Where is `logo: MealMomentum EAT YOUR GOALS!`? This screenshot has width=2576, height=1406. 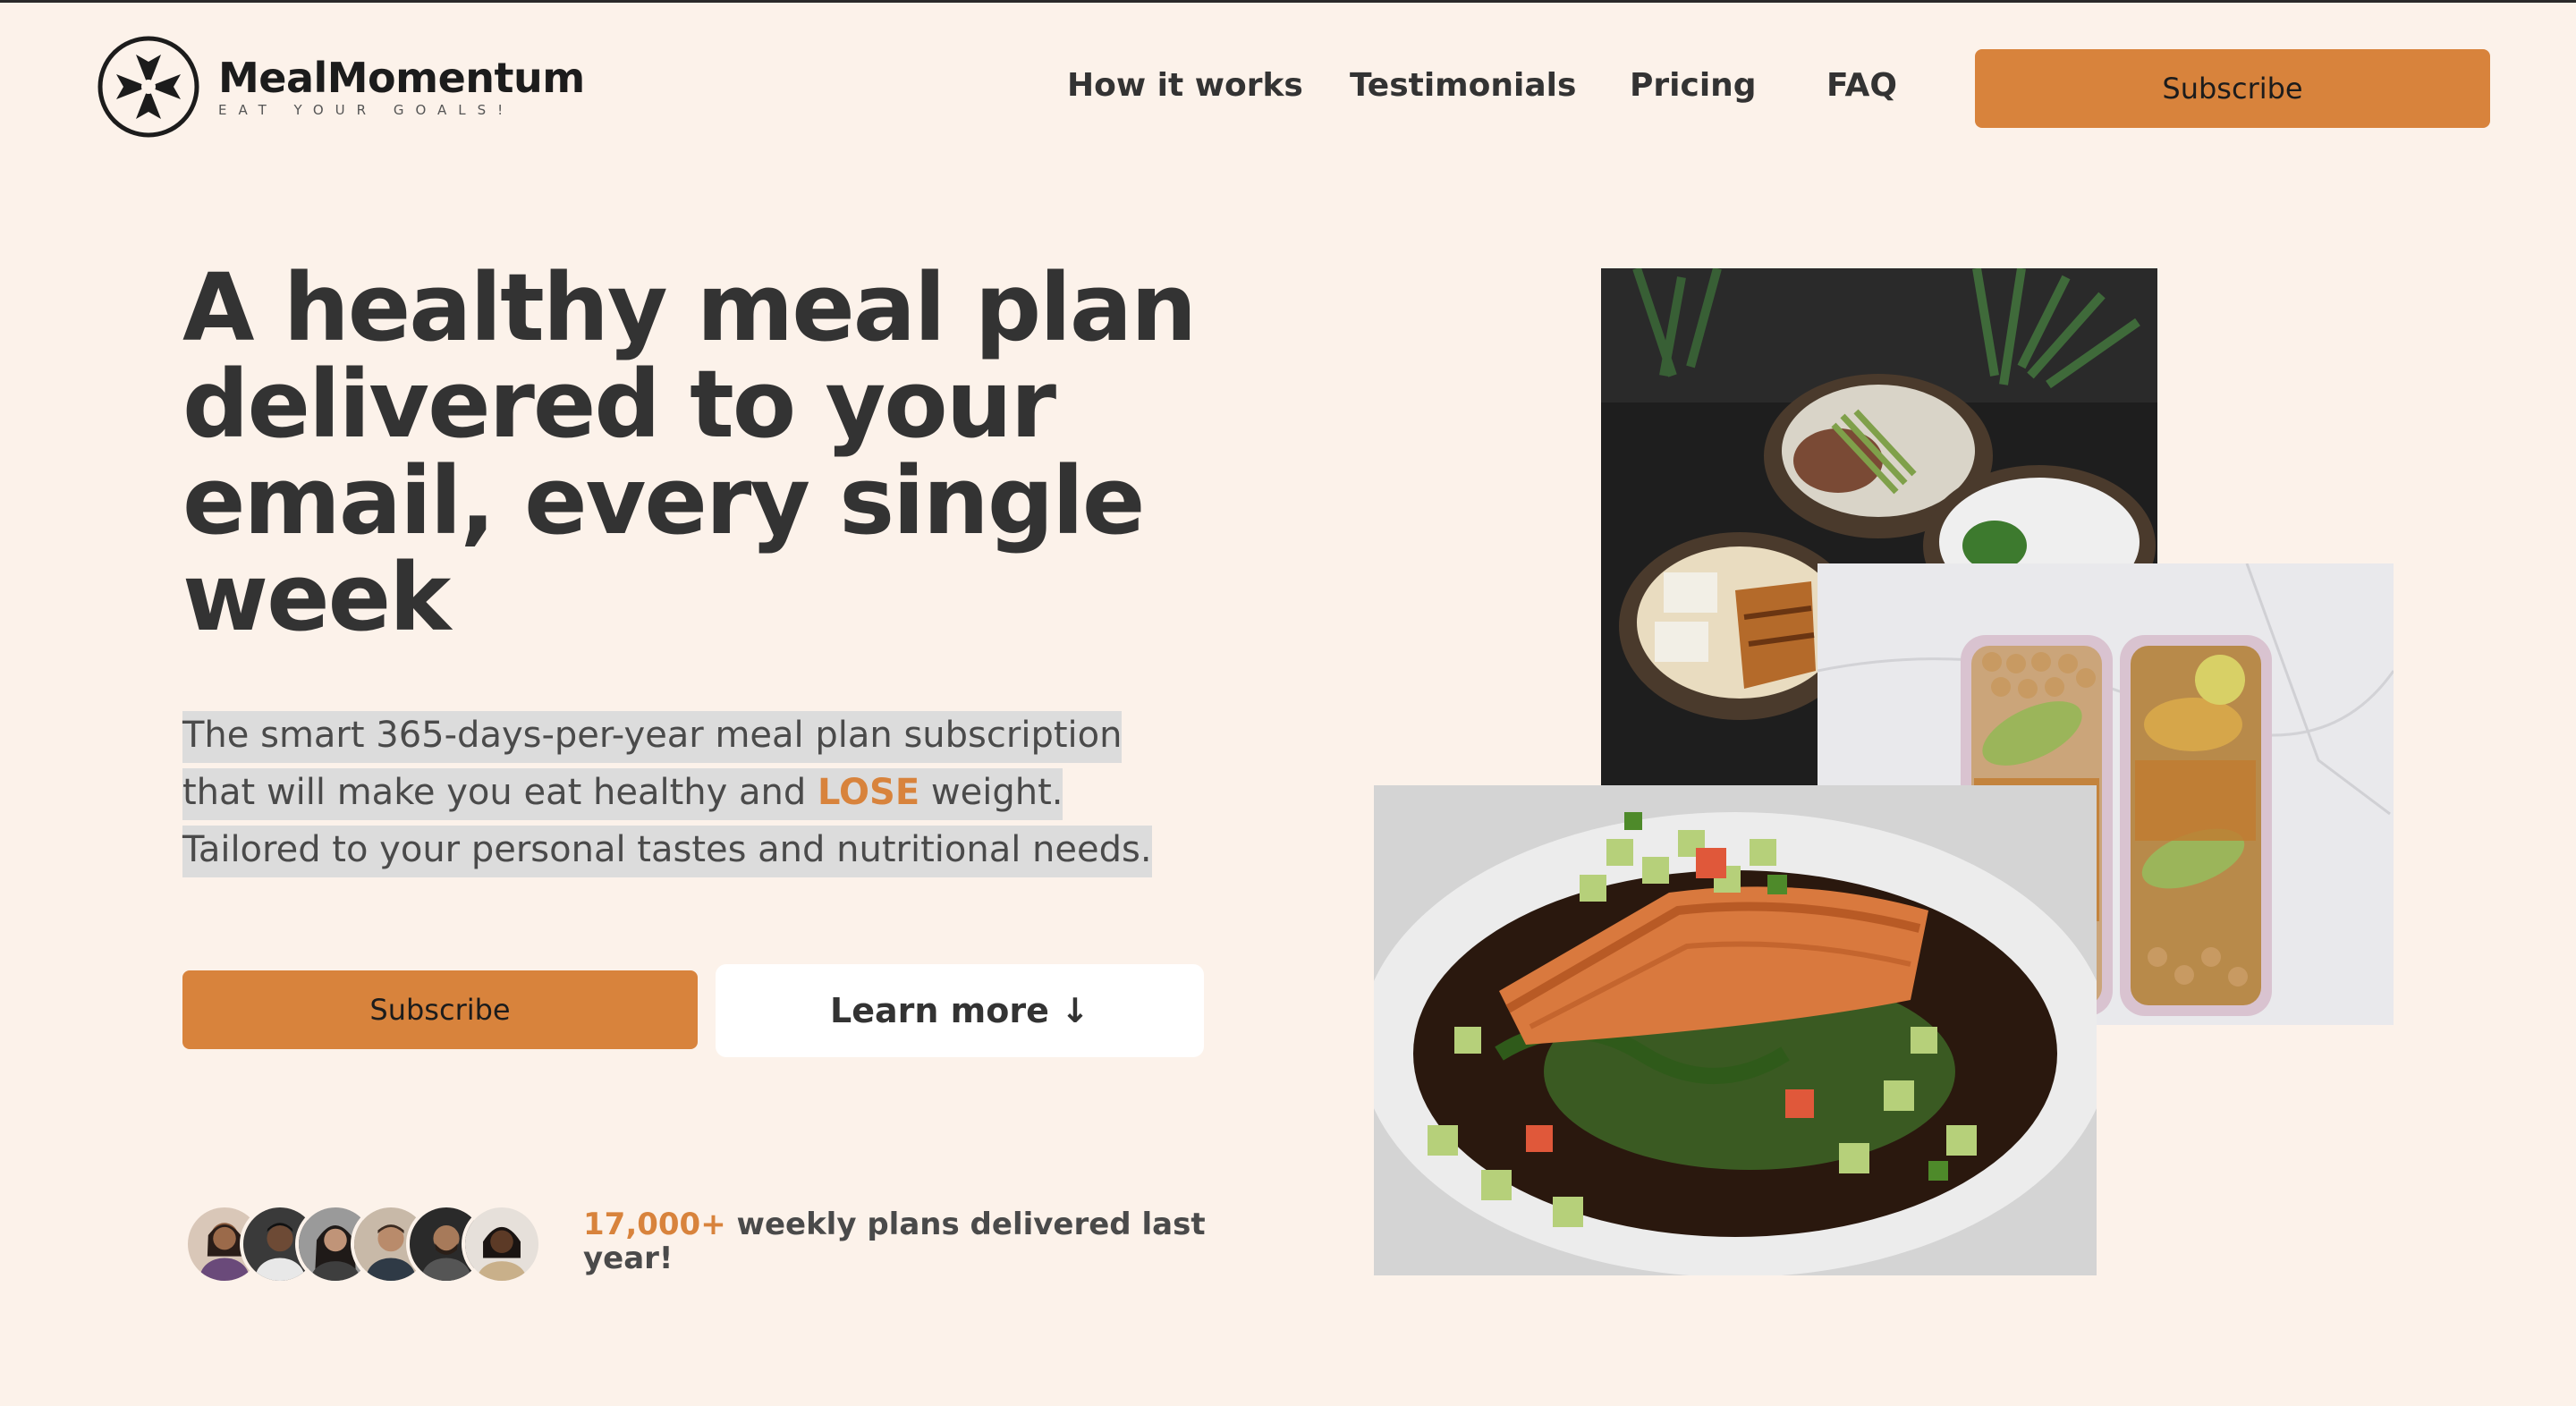
logo: MealMomentum EAT YOUR GOALS! is located at coordinates (341, 87).